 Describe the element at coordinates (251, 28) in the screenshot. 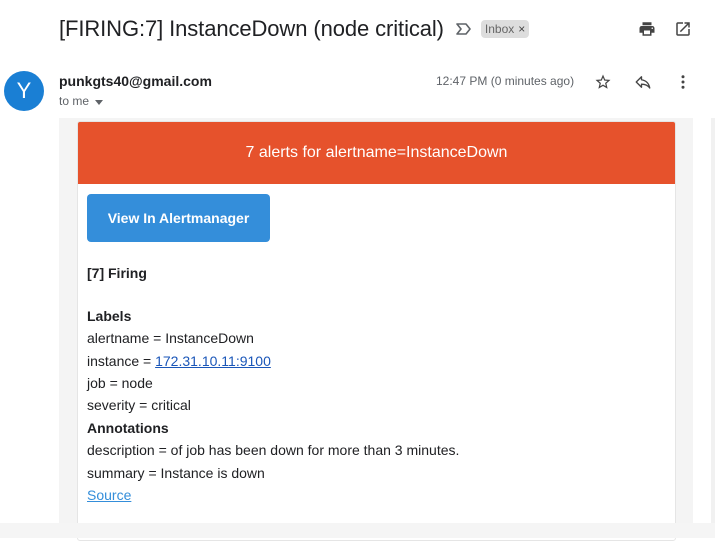

I see `email-subject: [FIRING:7] InstanceDown (node critical)` at that location.